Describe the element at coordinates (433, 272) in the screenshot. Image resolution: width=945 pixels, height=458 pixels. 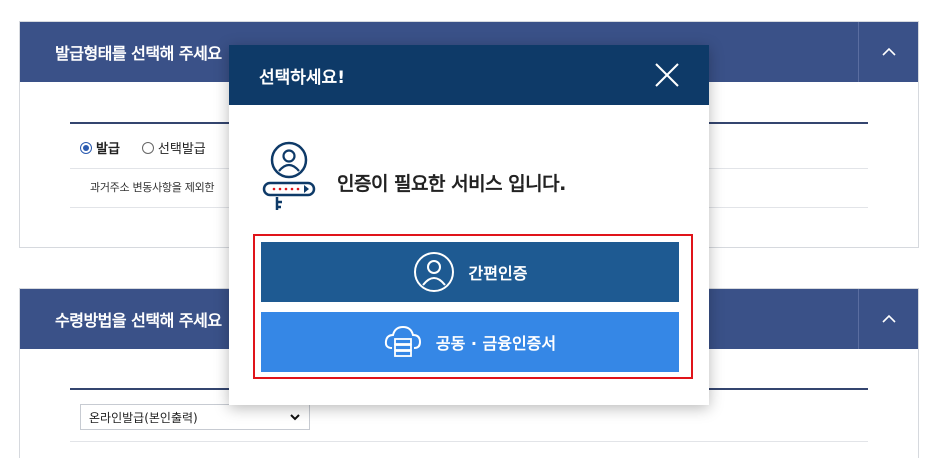
I see `user-circle-icon` at that location.